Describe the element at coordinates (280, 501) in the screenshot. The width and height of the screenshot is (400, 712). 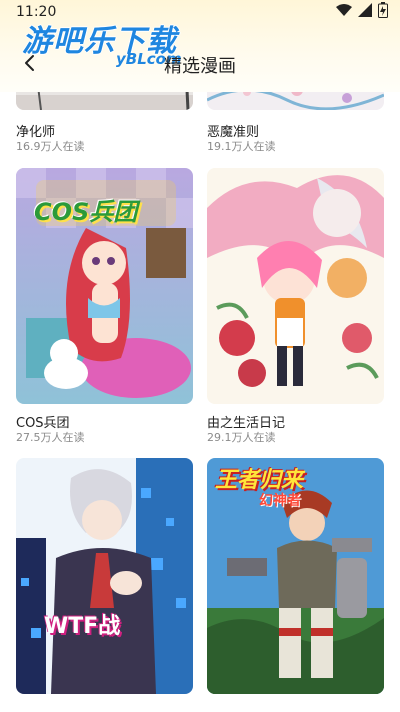
I see `cover-subtext: 幻神者` at that location.